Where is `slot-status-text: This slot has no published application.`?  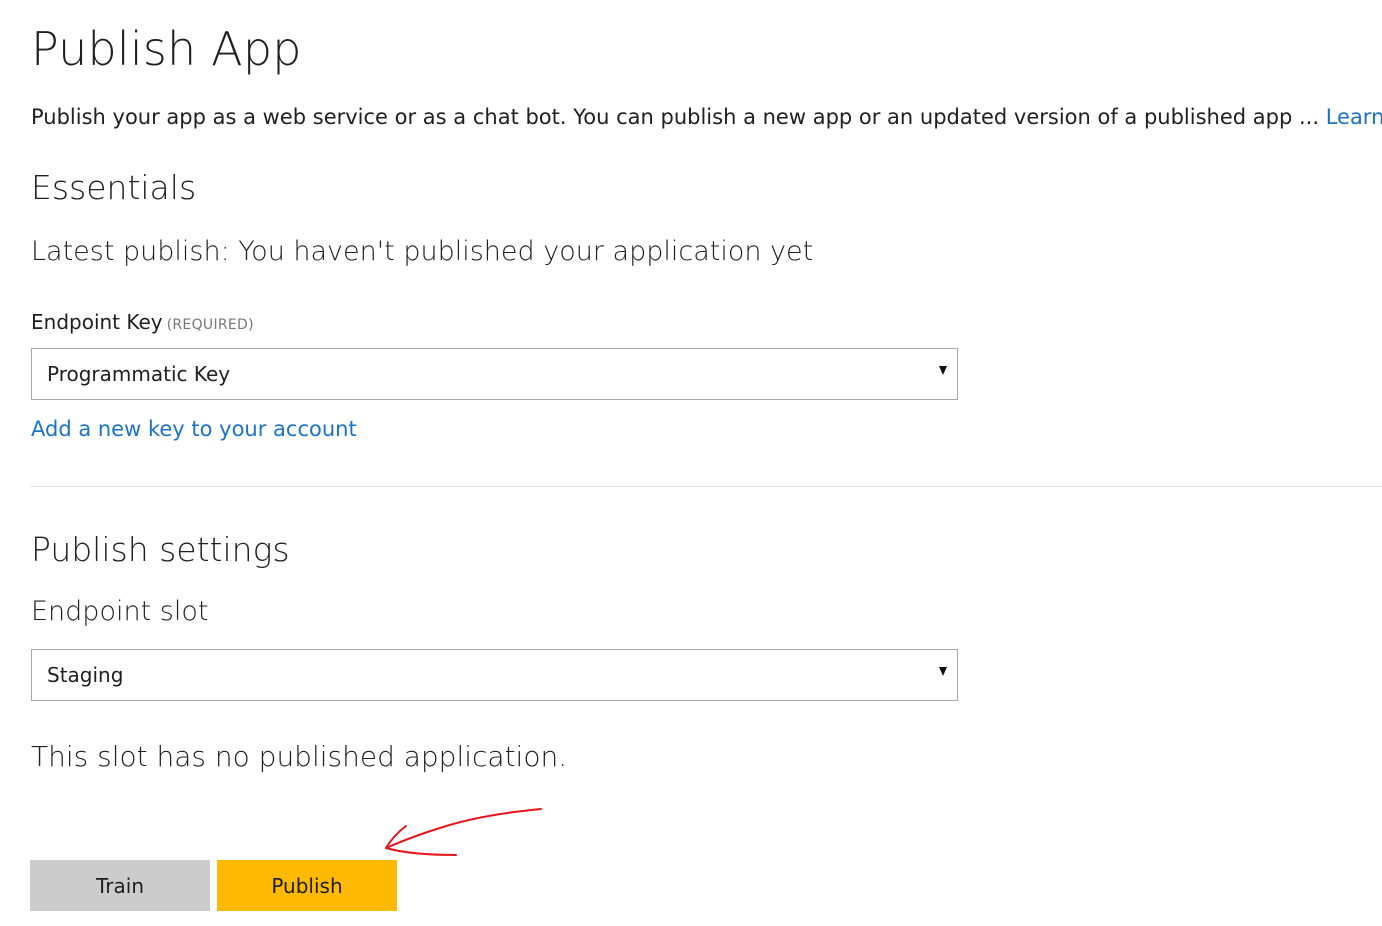 slot-status-text: This slot has no published application. is located at coordinates (299, 756).